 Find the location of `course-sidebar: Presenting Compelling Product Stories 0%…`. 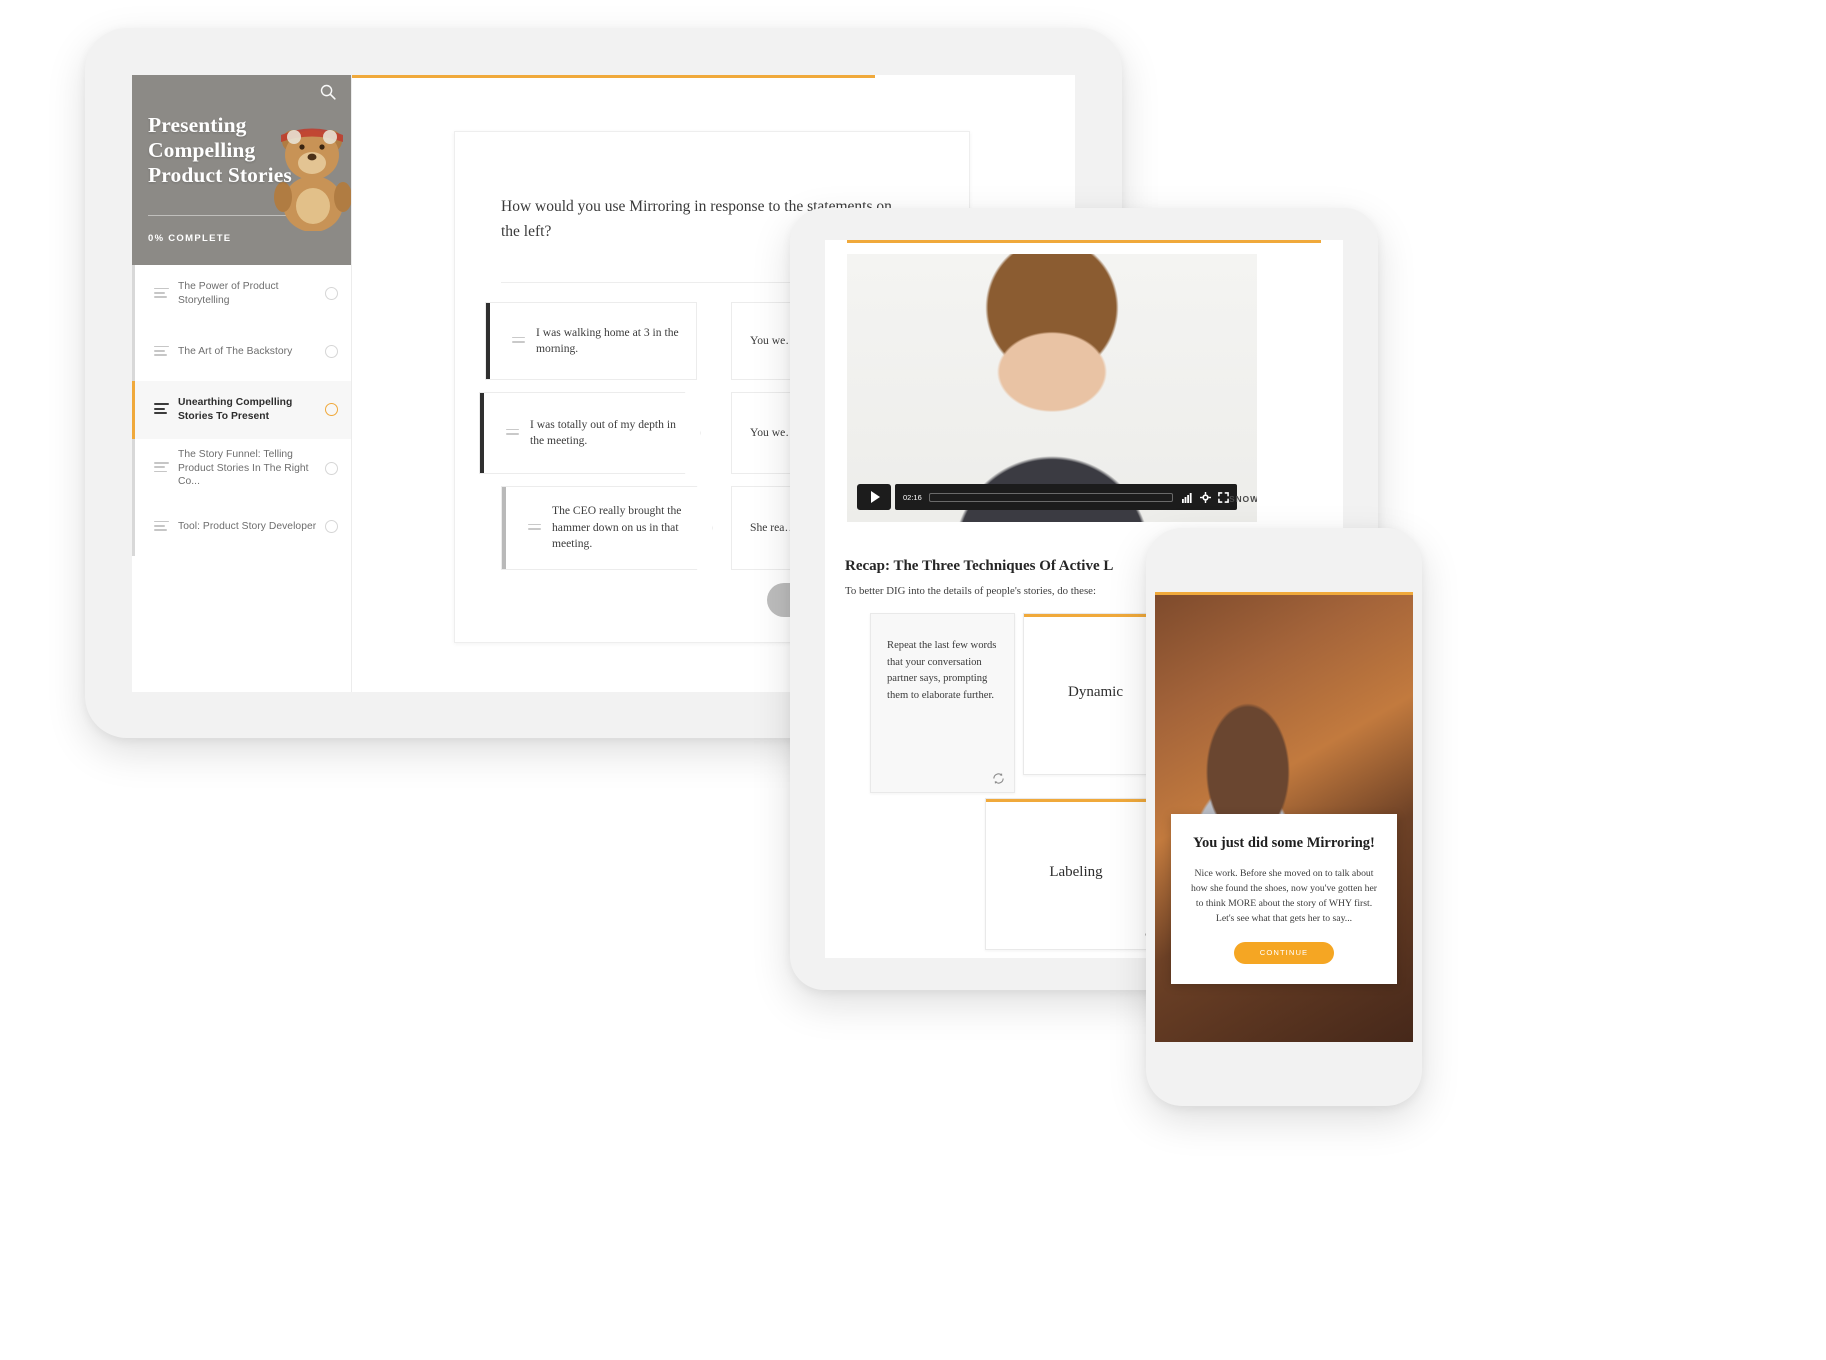

course-sidebar: Presenting Compelling Product Stories 0%… is located at coordinates (242, 383).